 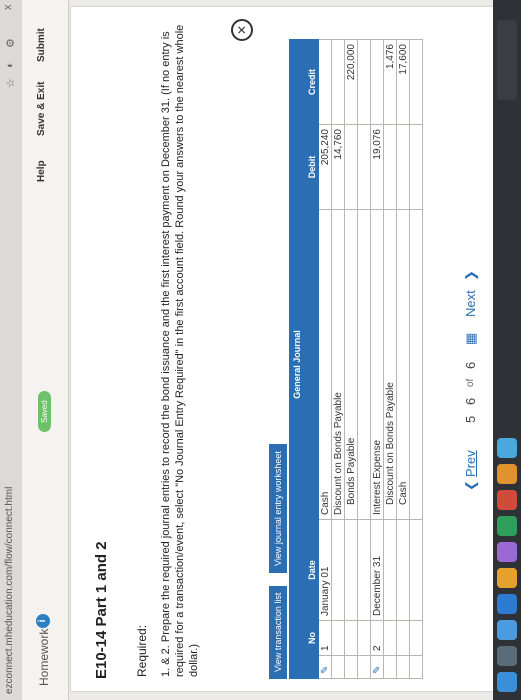 I want to click on table-row: ✎ 1 January 01 Cash 205,240, so click(x=325, y=359).